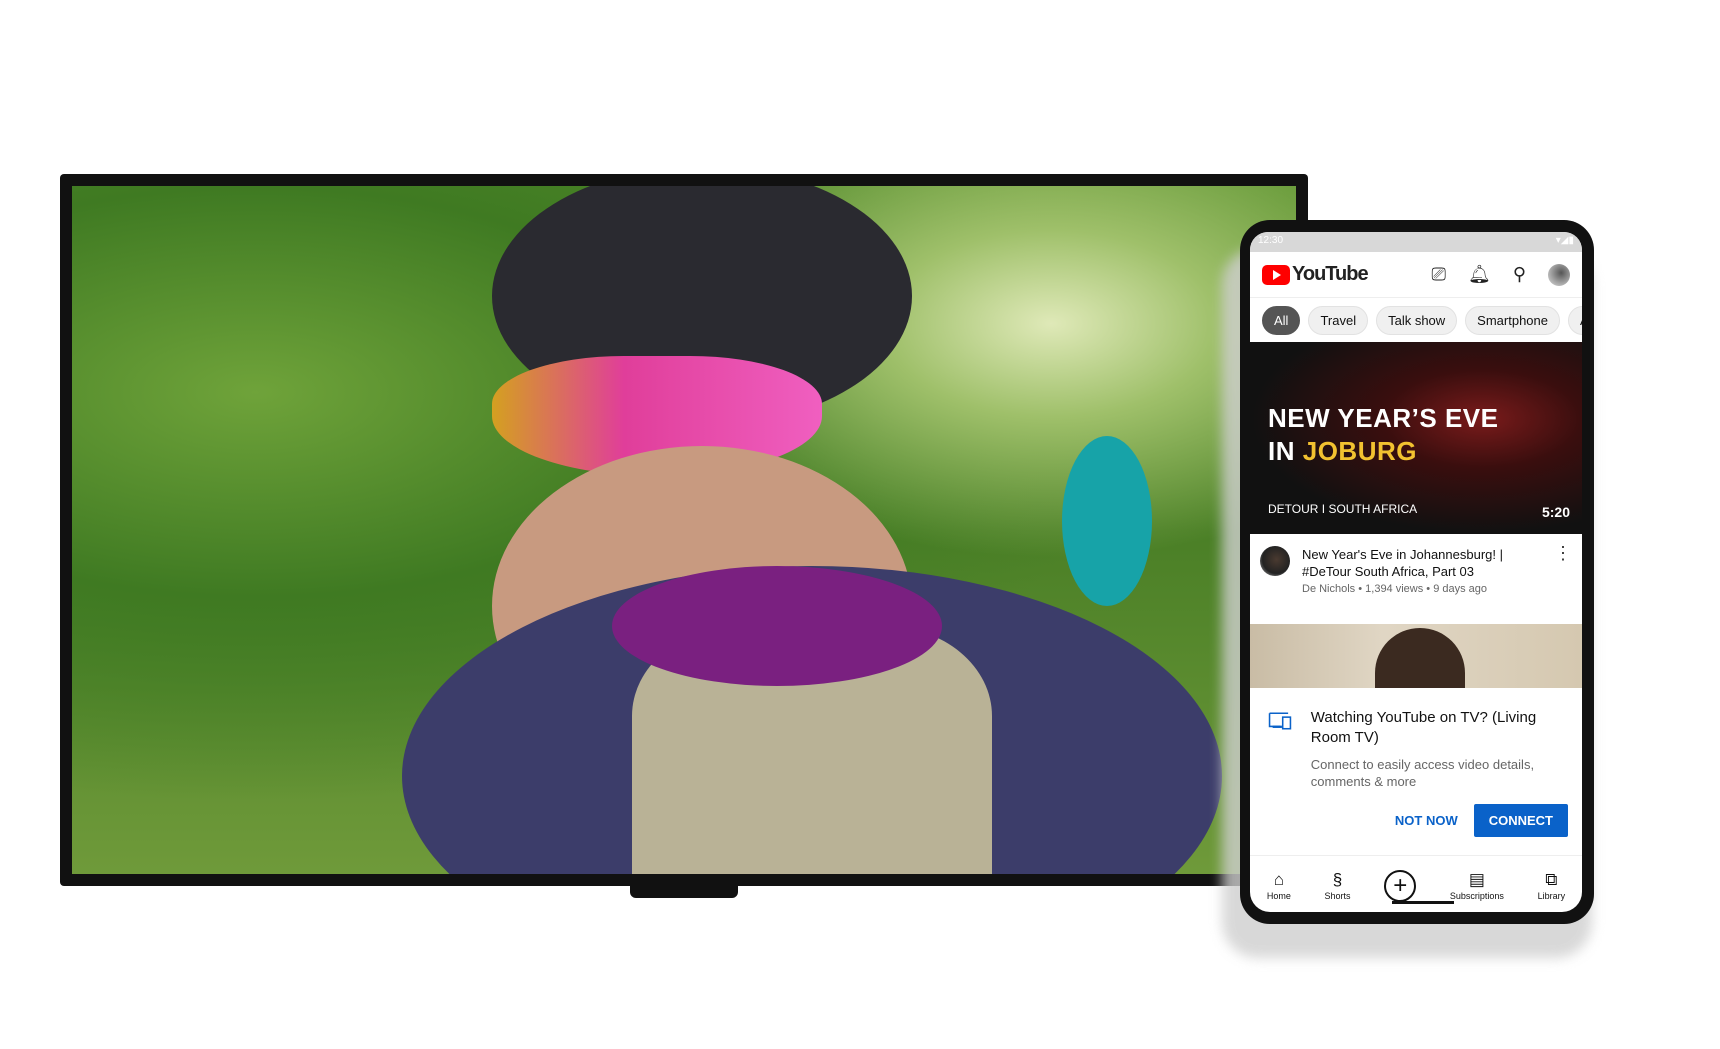  Describe the element at coordinates (1416, 656) in the screenshot. I see `next-video-thumbnail` at that location.